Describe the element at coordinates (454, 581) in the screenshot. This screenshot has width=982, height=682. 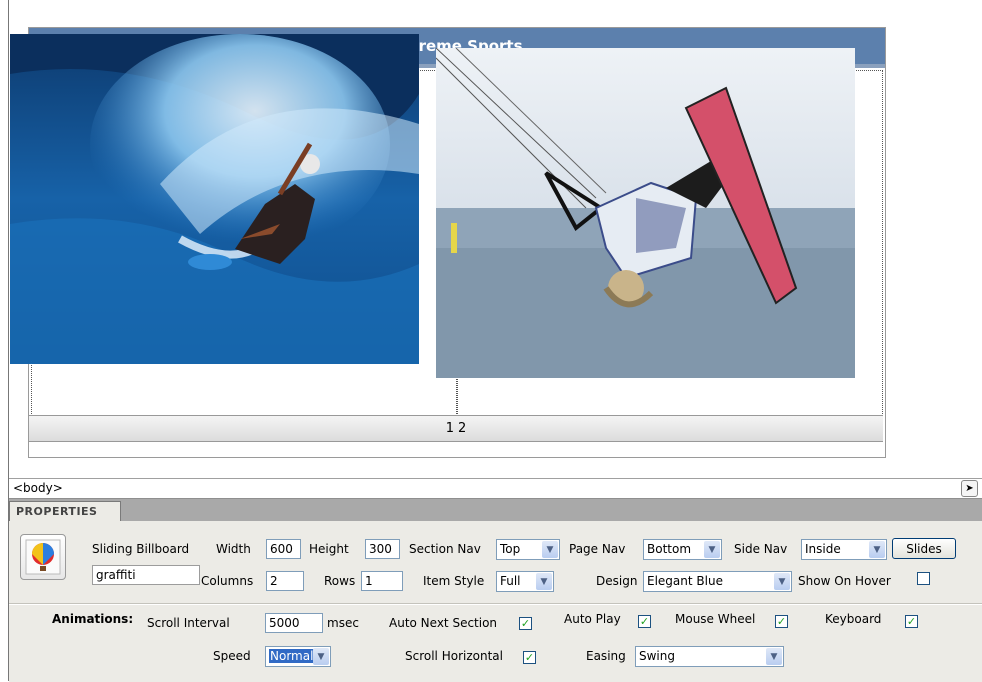
I see `item-style-label: Item Style` at that location.